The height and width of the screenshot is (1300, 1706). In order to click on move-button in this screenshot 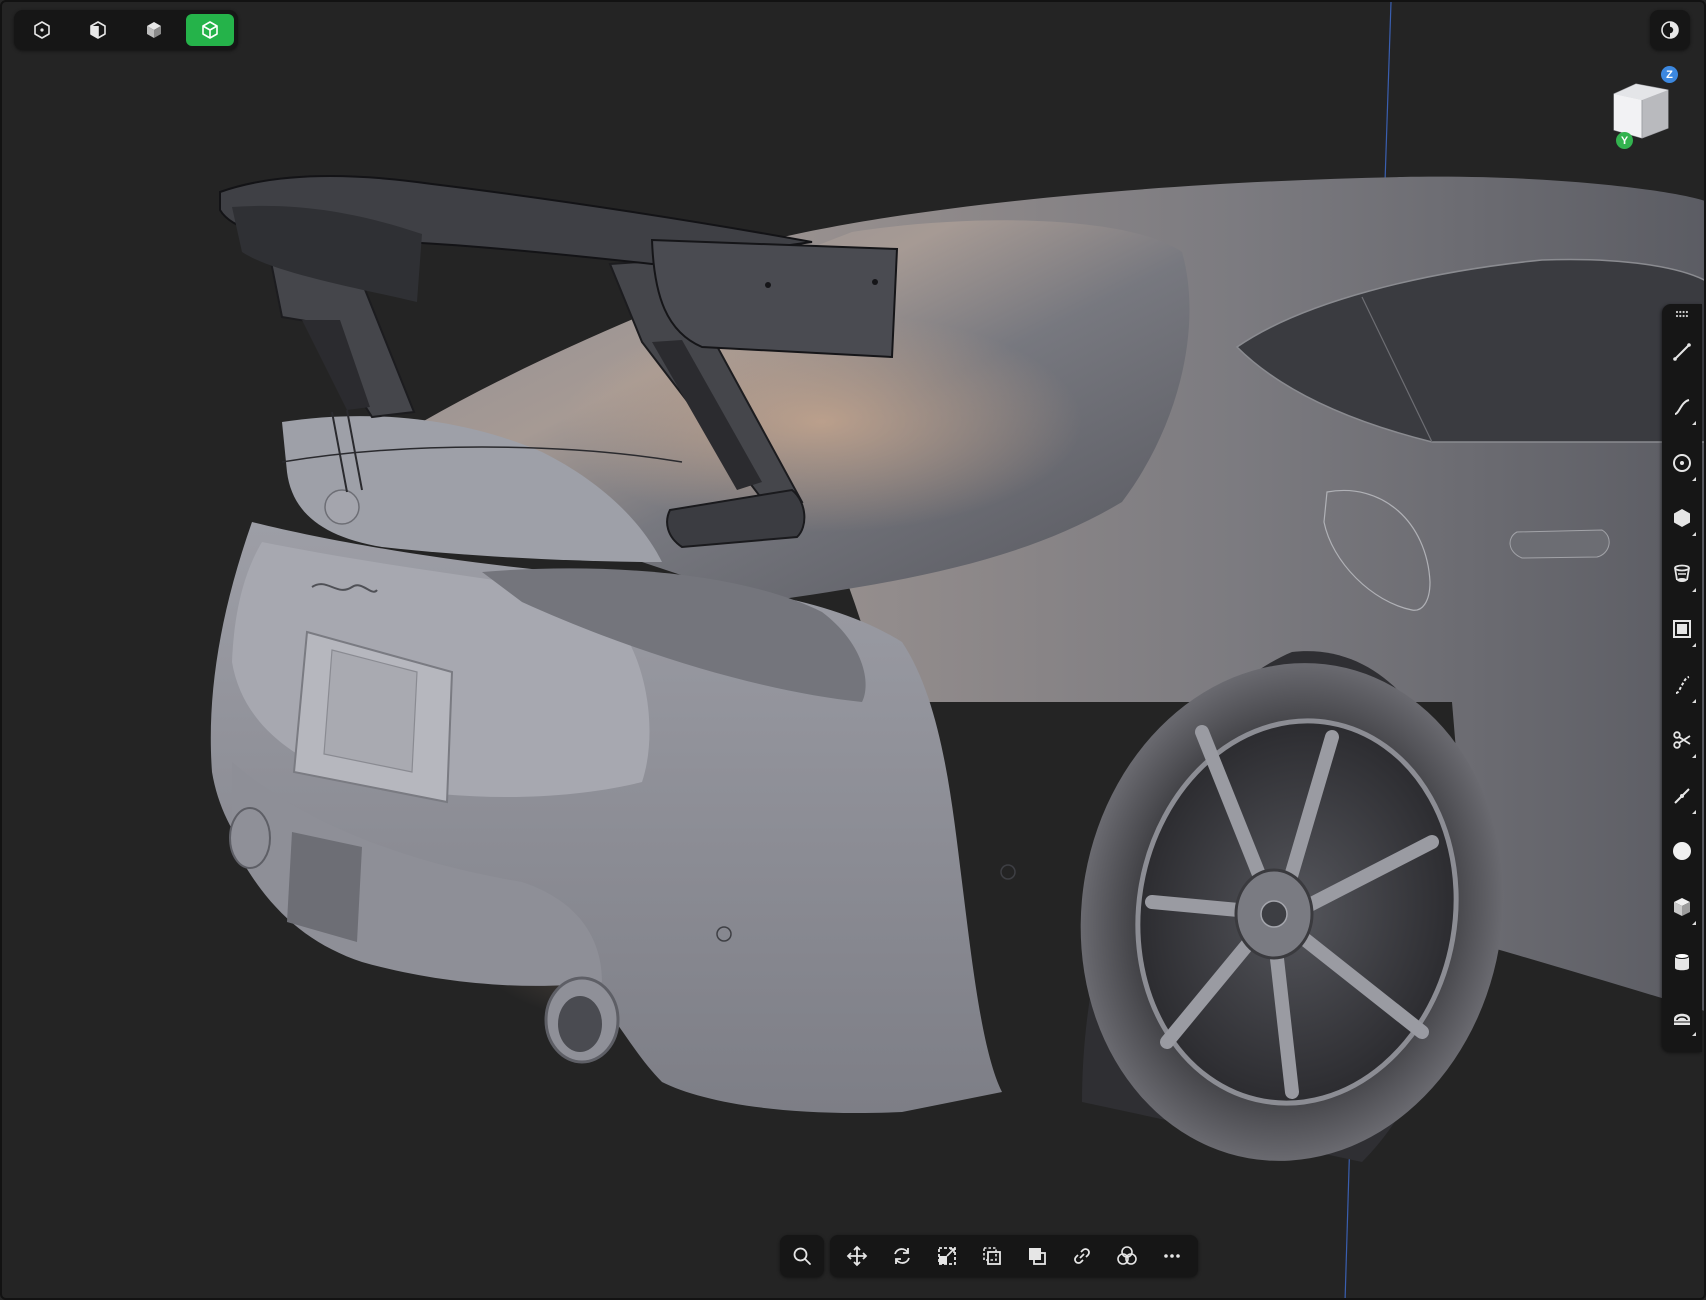, I will do `click(856, 1256)`.